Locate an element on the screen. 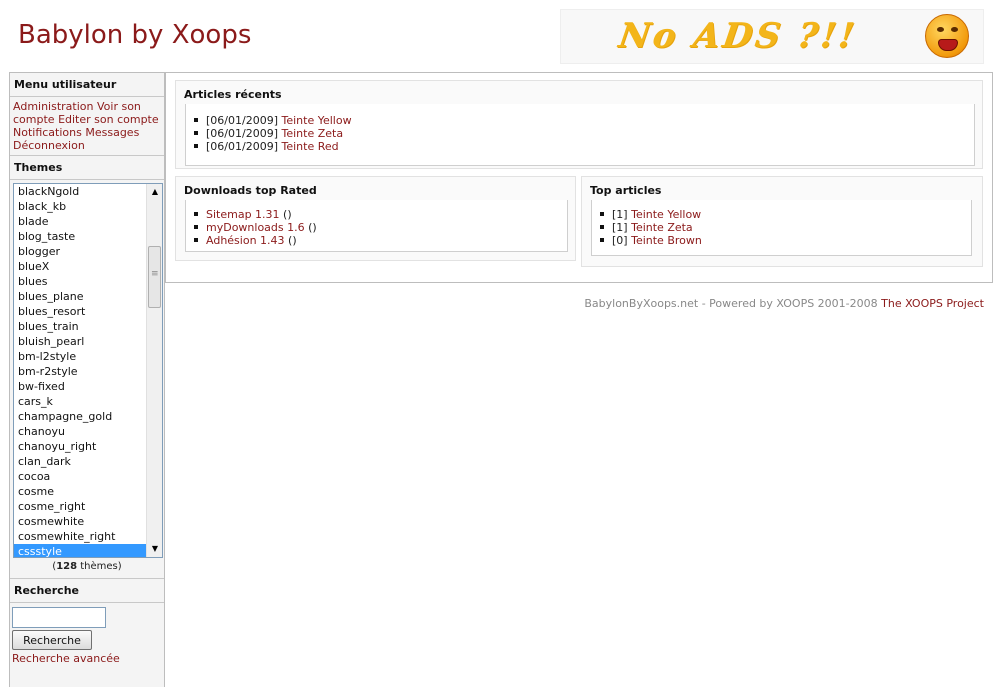 The height and width of the screenshot is (687, 1000). article-link: Teinte Brown is located at coordinates (666, 240).